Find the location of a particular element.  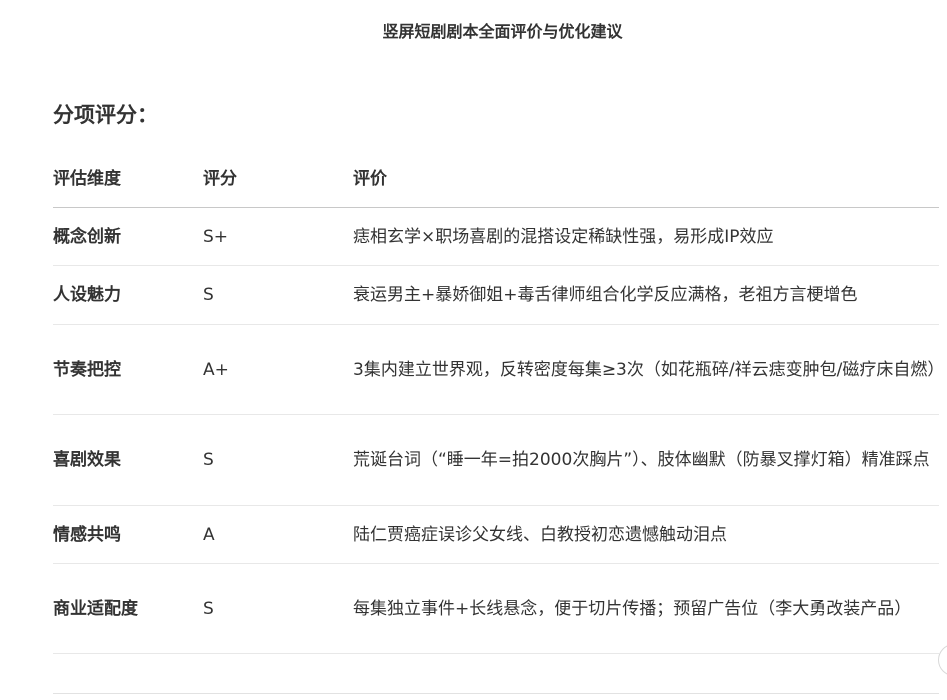

row-dimension: 人设魅力 is located at coordinates (87, 295).